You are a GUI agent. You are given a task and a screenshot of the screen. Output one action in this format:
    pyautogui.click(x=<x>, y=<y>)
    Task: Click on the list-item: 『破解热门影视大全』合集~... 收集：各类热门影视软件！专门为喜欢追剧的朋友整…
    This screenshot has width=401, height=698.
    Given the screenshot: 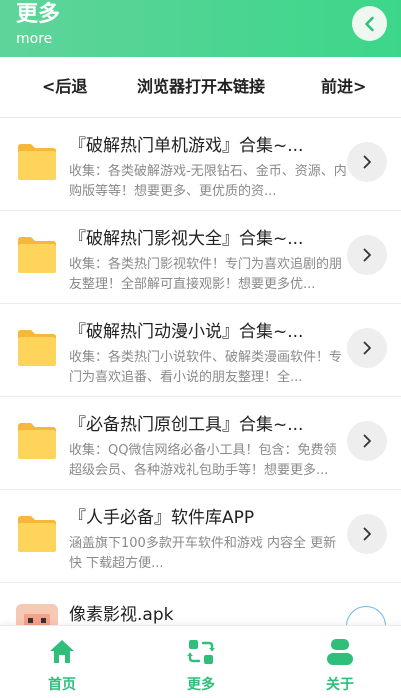 What is the action you would take?
    pyautogui.click(x=200, y=257)
    